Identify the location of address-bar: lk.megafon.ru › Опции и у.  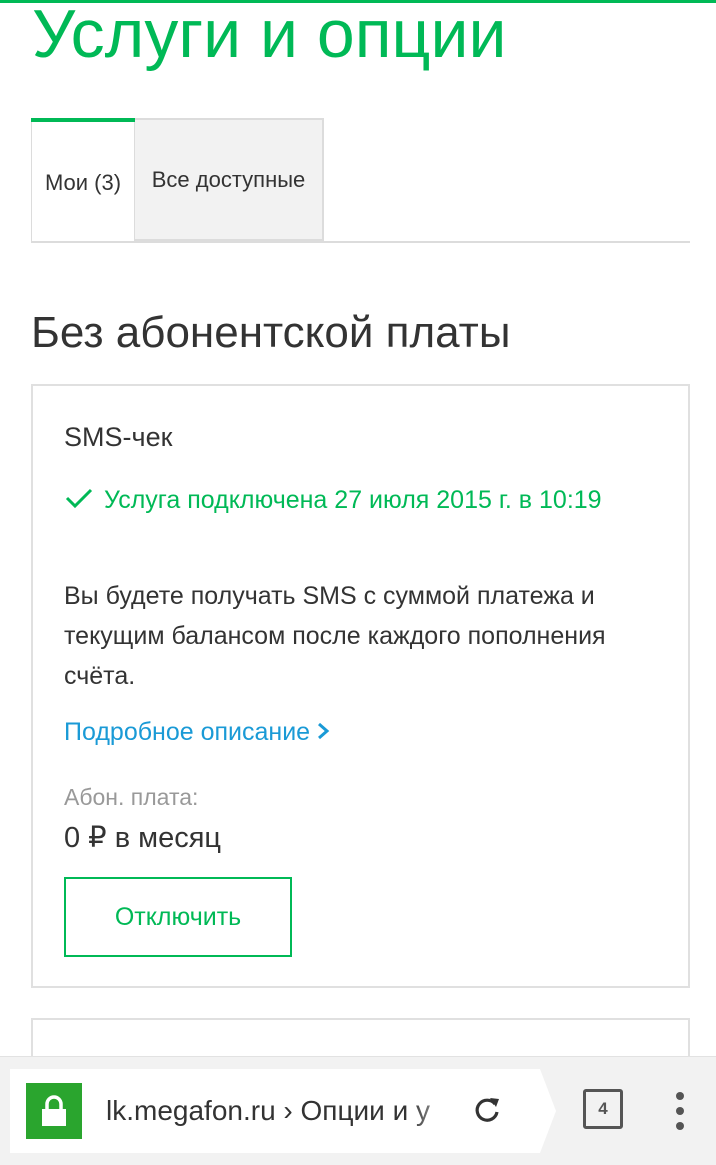
(283, 1111).